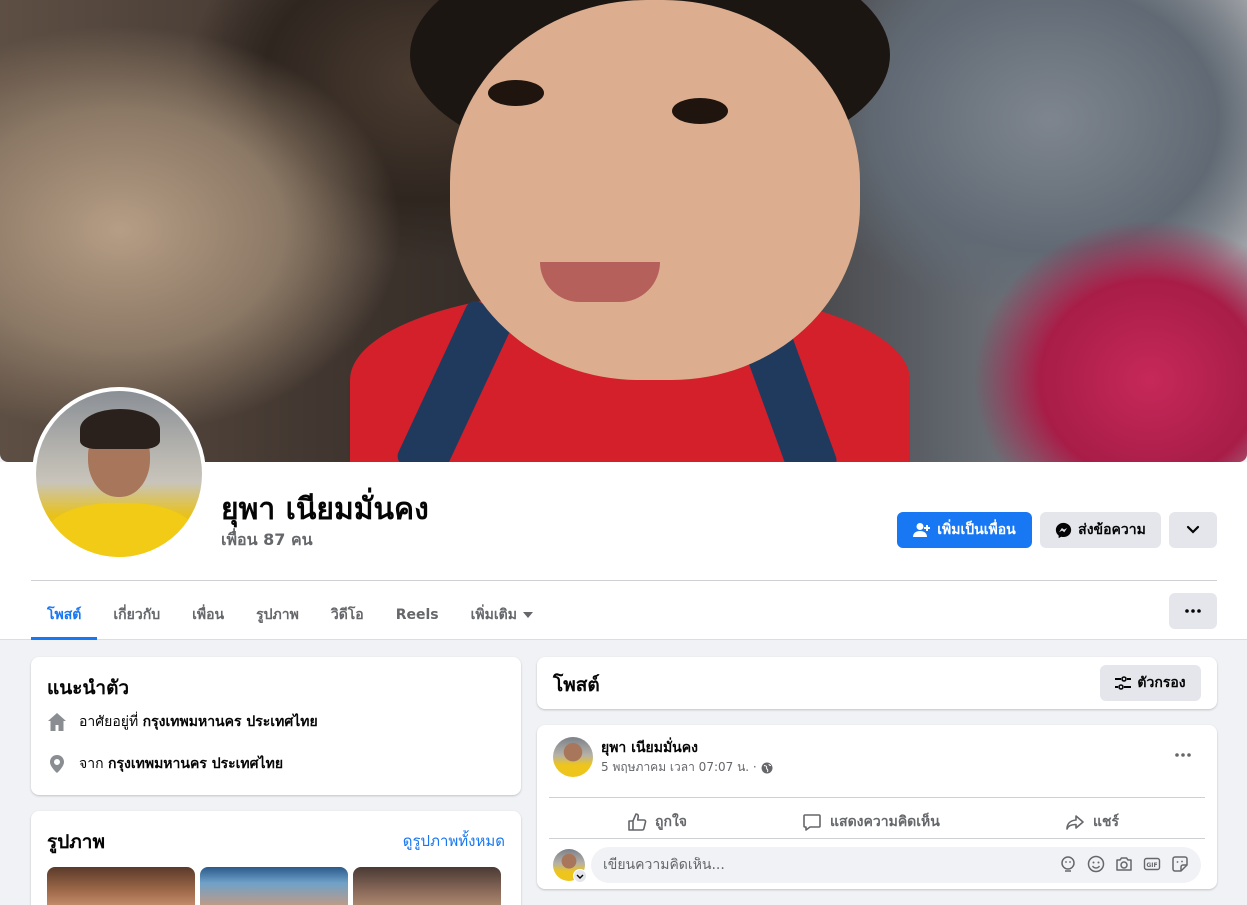 The height and width of the screenshot is (905, 1247). I want to click on tabs-more-options-button, so click(1193, 611).